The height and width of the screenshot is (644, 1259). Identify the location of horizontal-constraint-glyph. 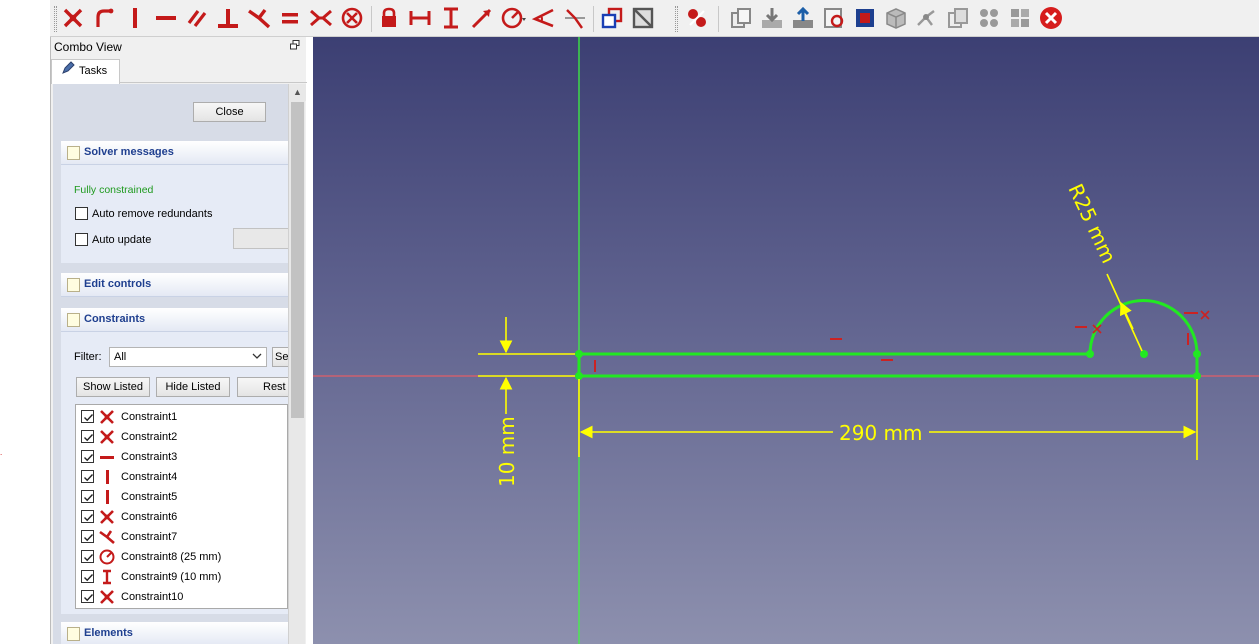
(836, 339).